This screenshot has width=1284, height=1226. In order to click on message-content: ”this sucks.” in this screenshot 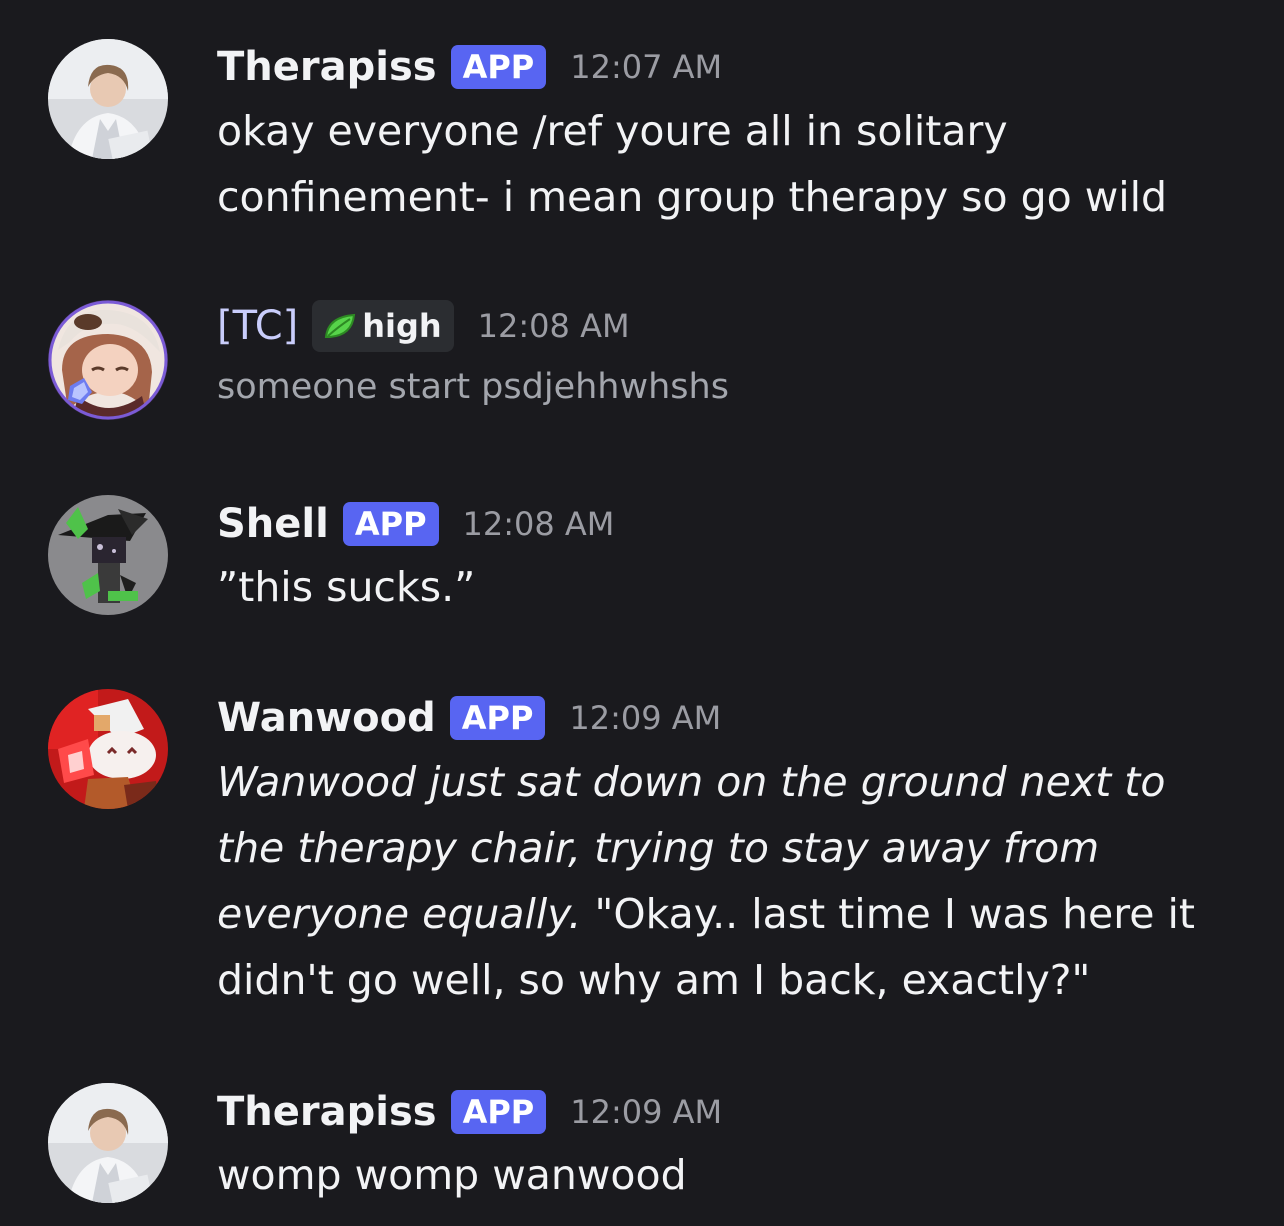, I will do `click(346, 587)`.